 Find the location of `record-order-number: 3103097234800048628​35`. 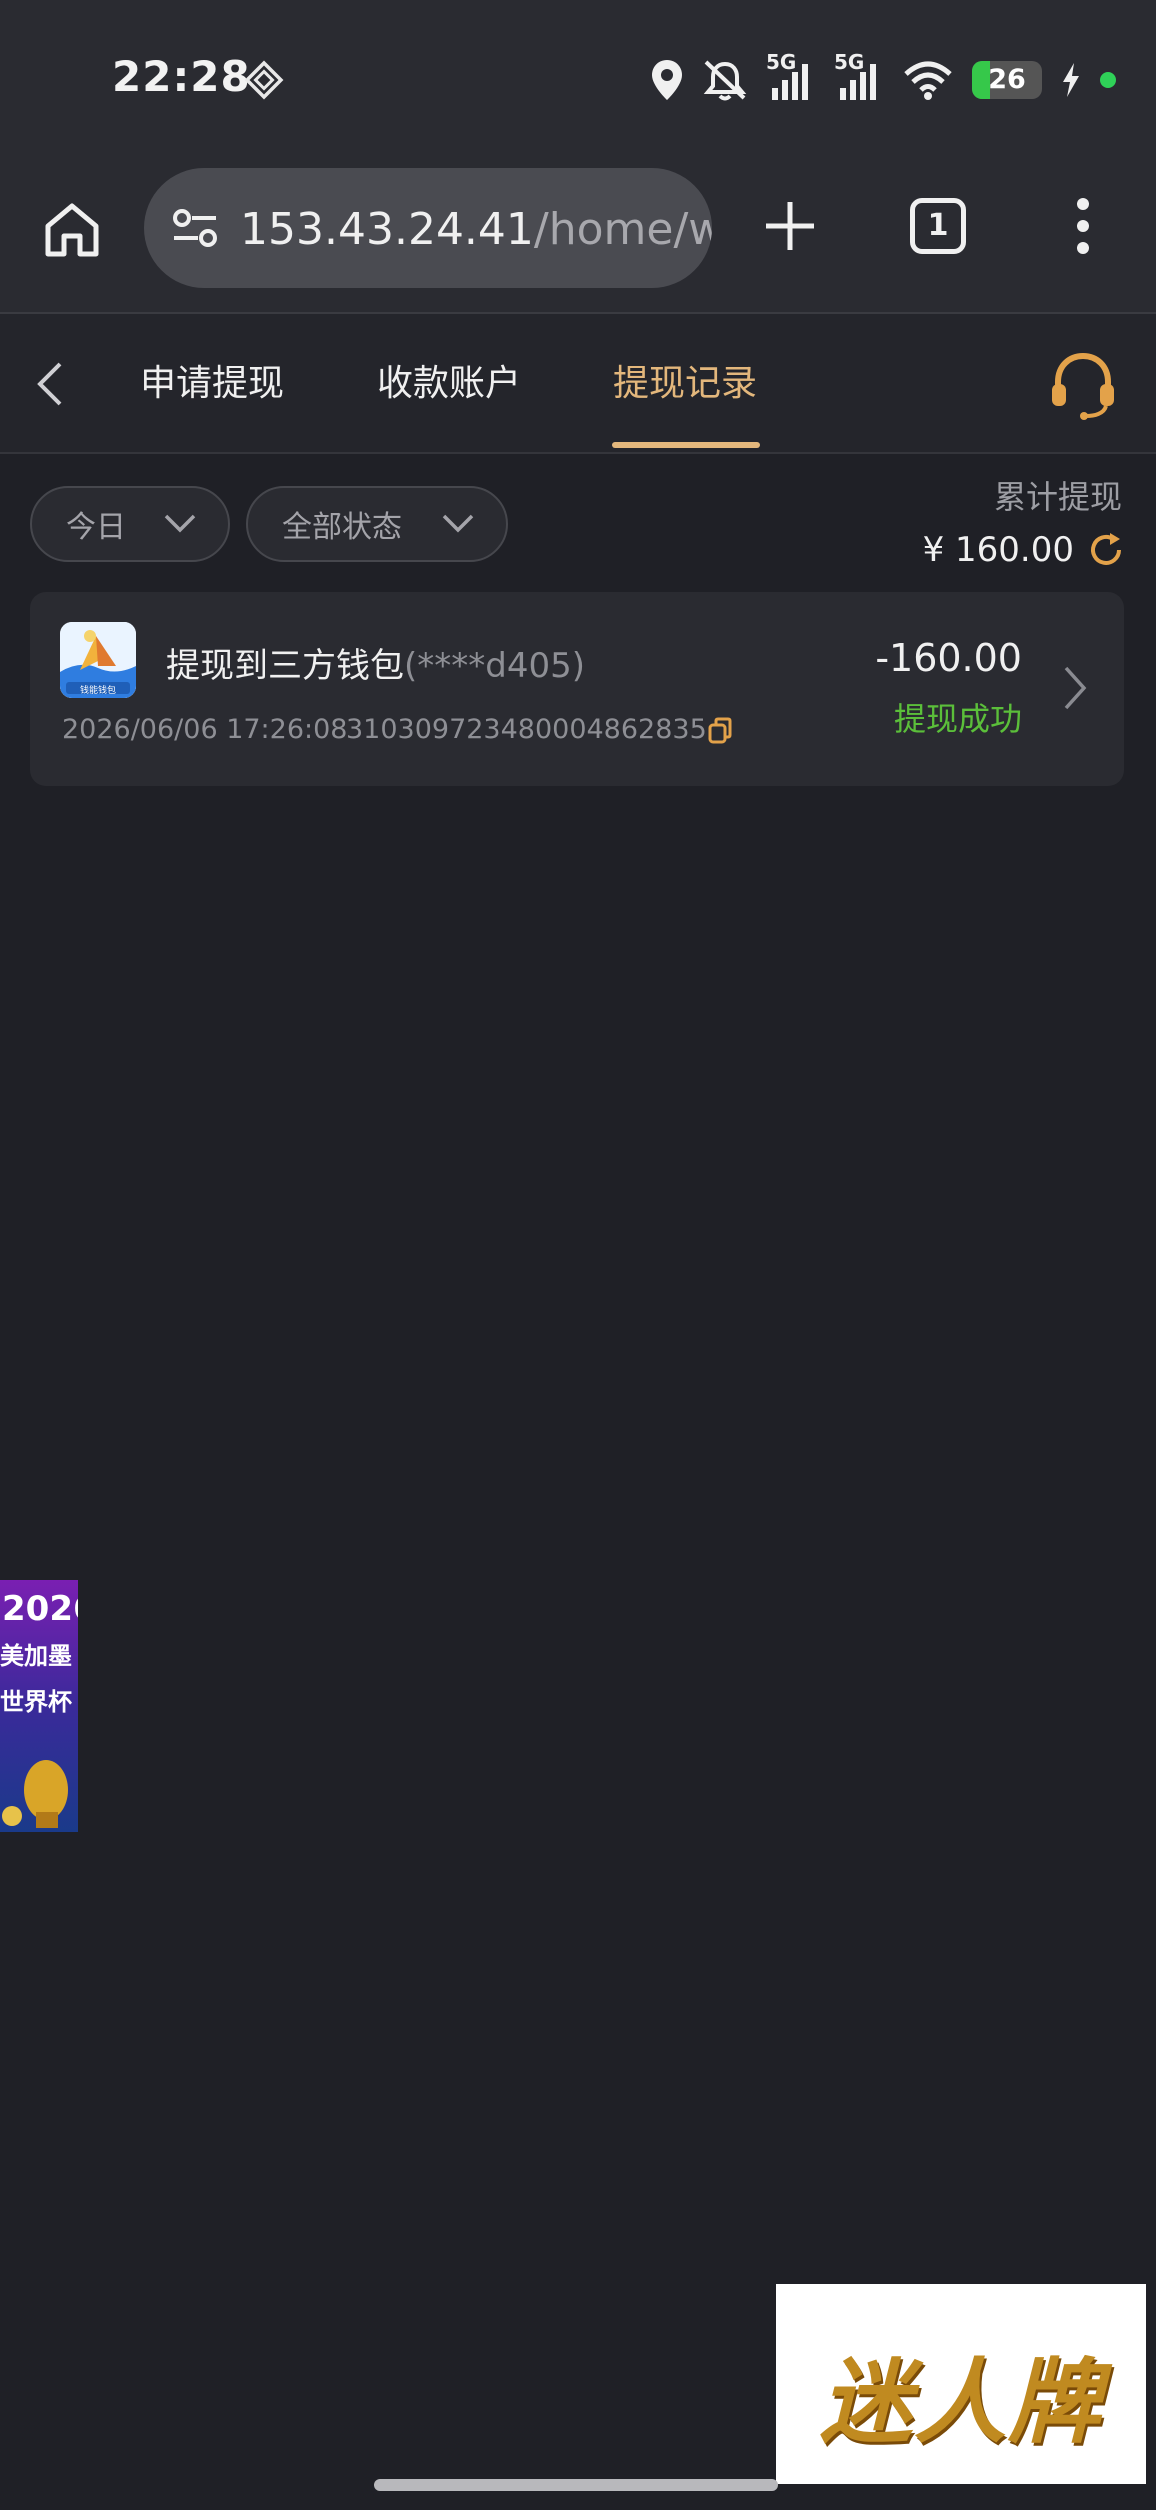

record-order-number: 3103097234800048628​35 is located at coordinates (526, 729).